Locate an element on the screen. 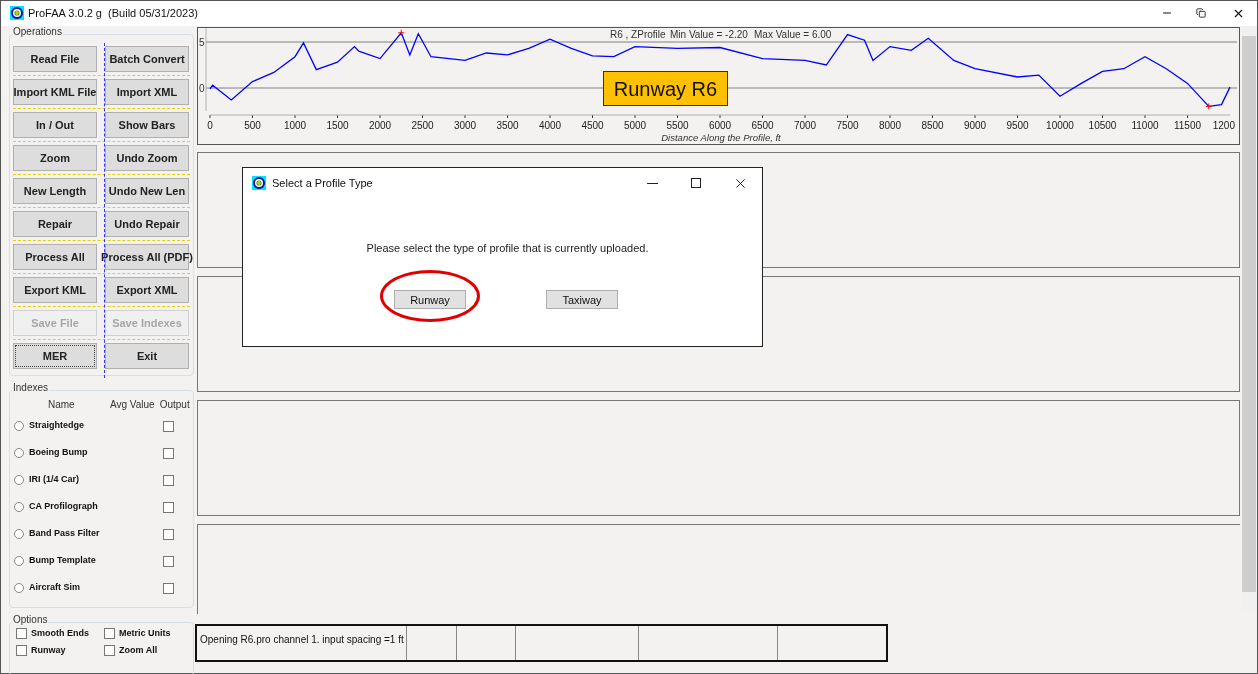 This screenshot has width=1258, height=674. x-tick-label: 8000 is located at coordinates (890, 125).